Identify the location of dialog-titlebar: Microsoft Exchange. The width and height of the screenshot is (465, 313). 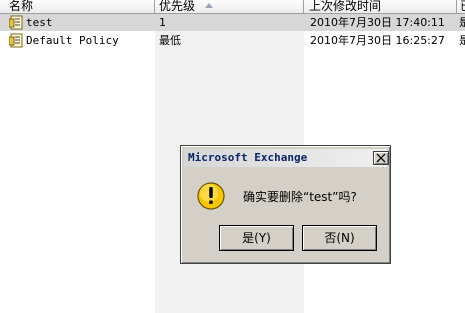
(286, 158).